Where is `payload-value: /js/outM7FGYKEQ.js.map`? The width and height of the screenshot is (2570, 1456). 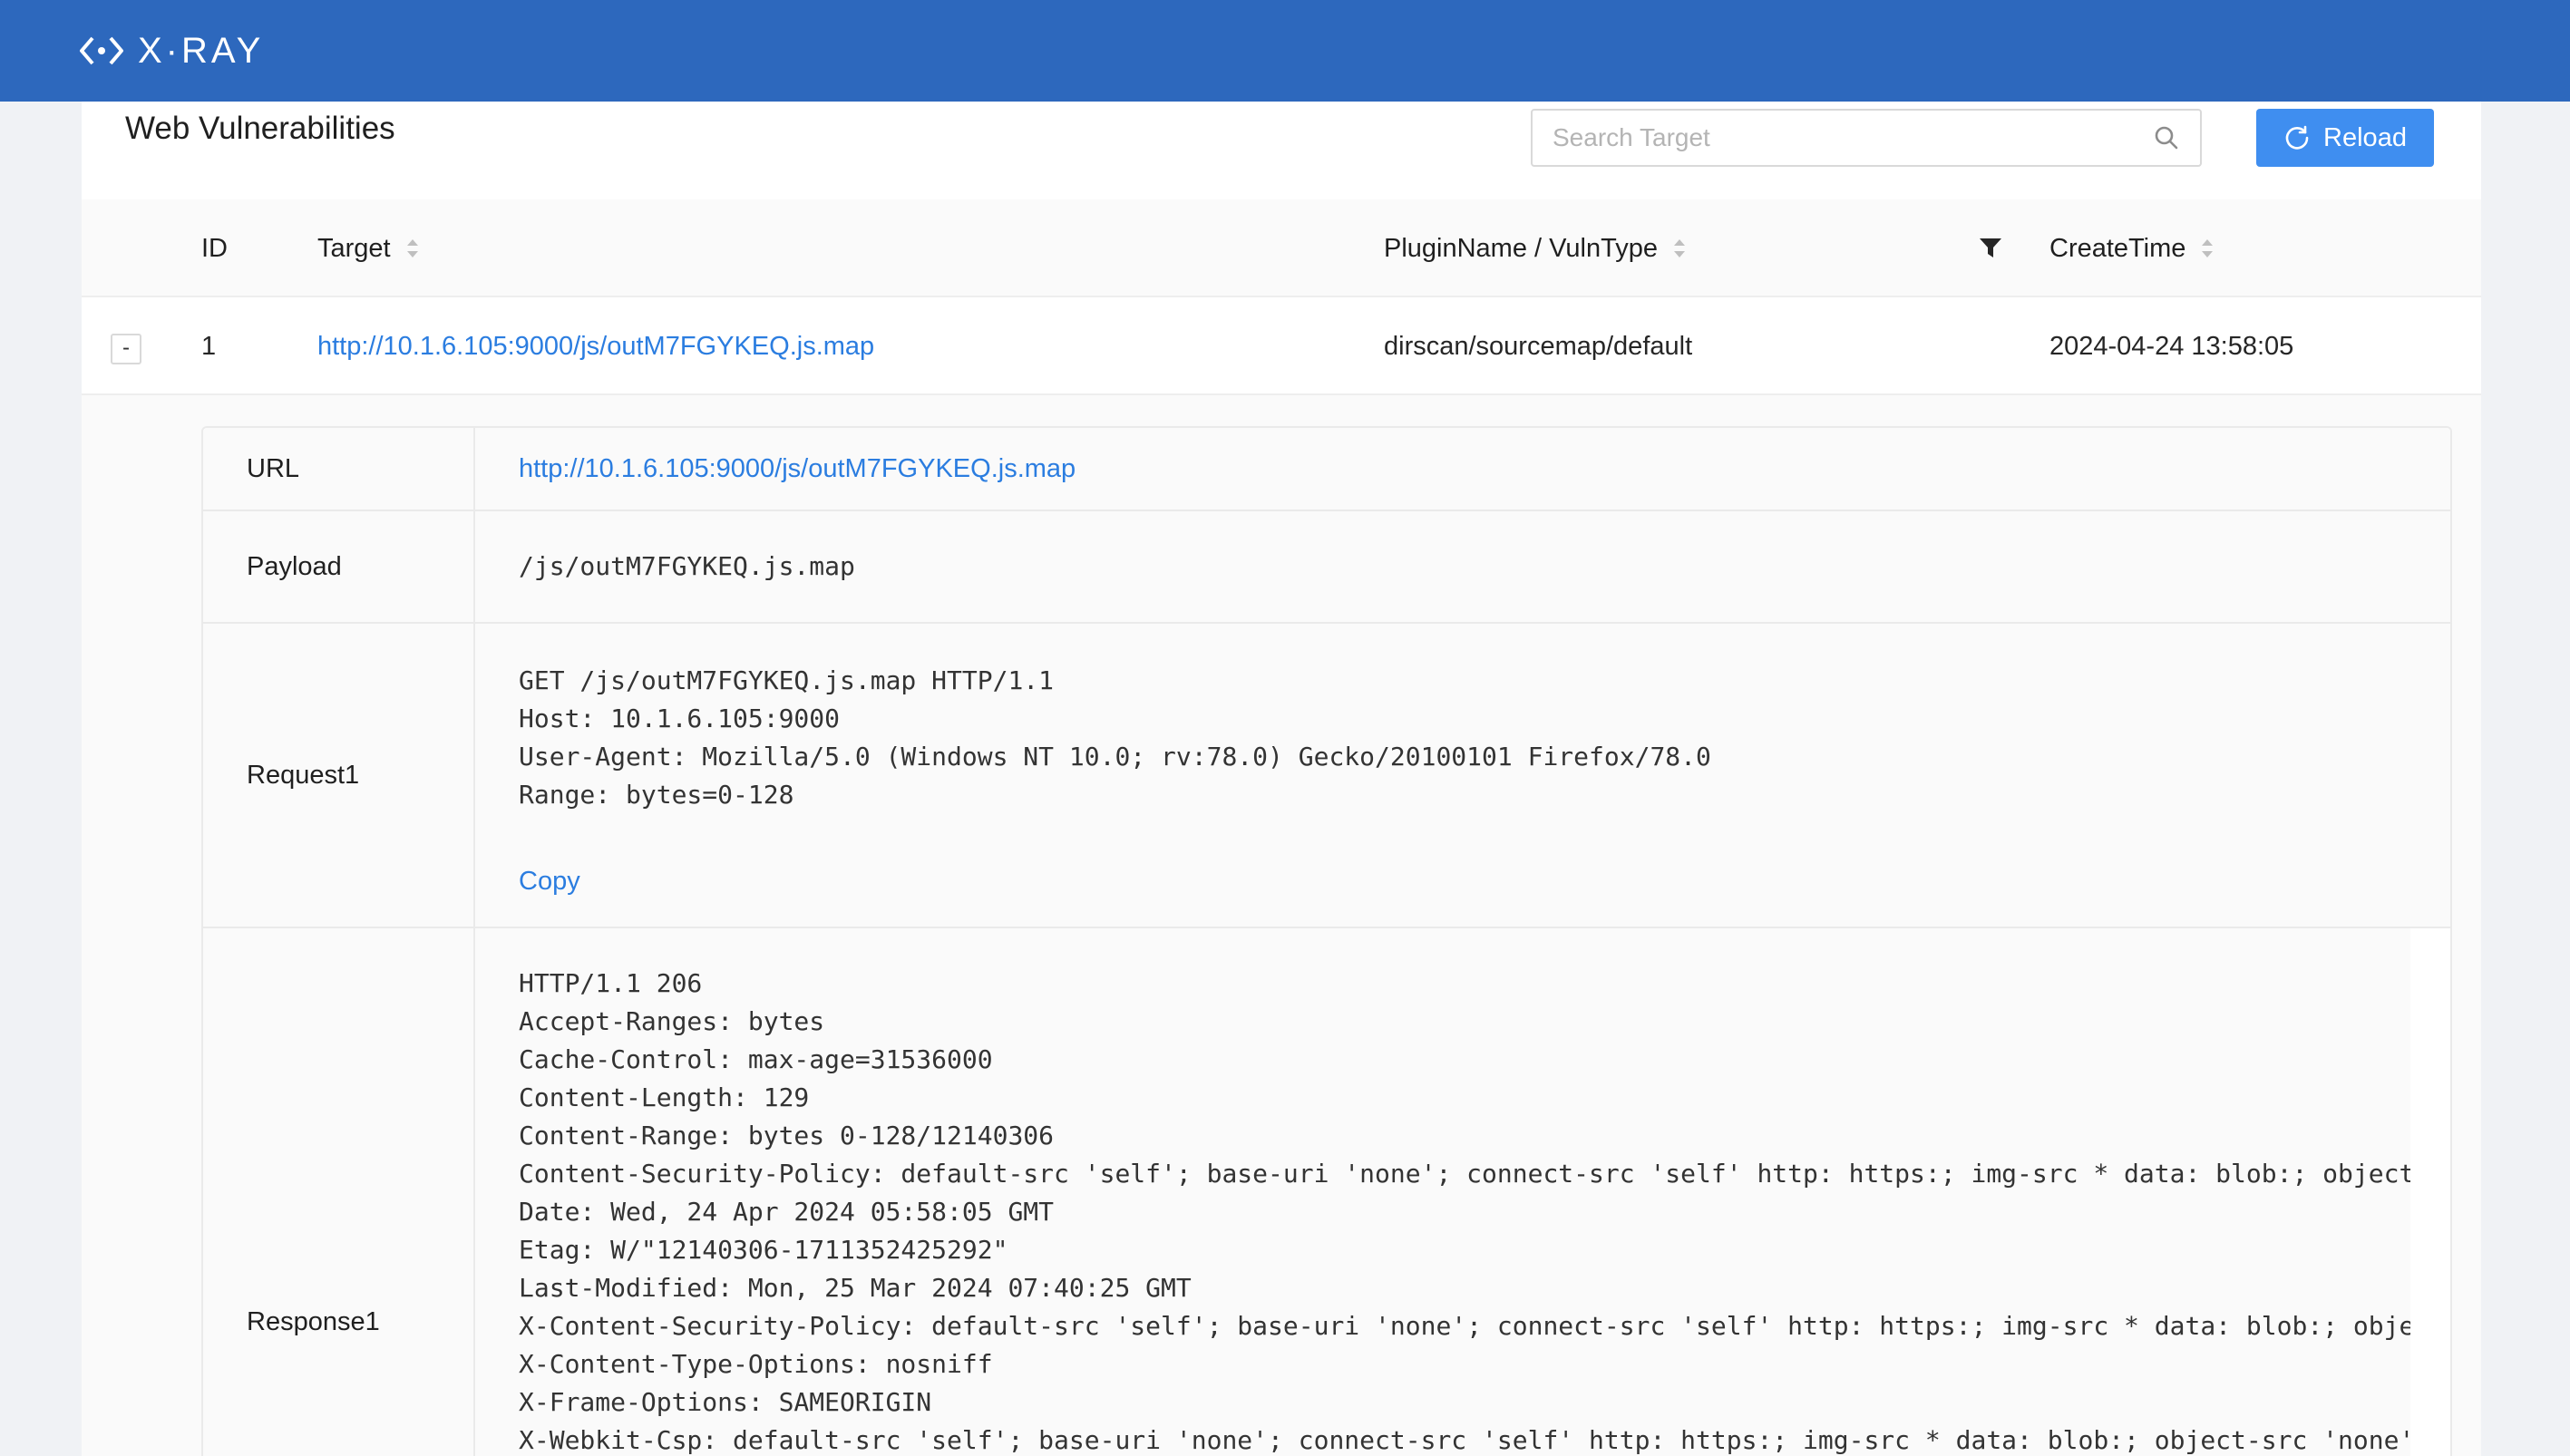
payload-value: /js/outM7FGYKEQ.js.map is located at coordinates (687, 566).